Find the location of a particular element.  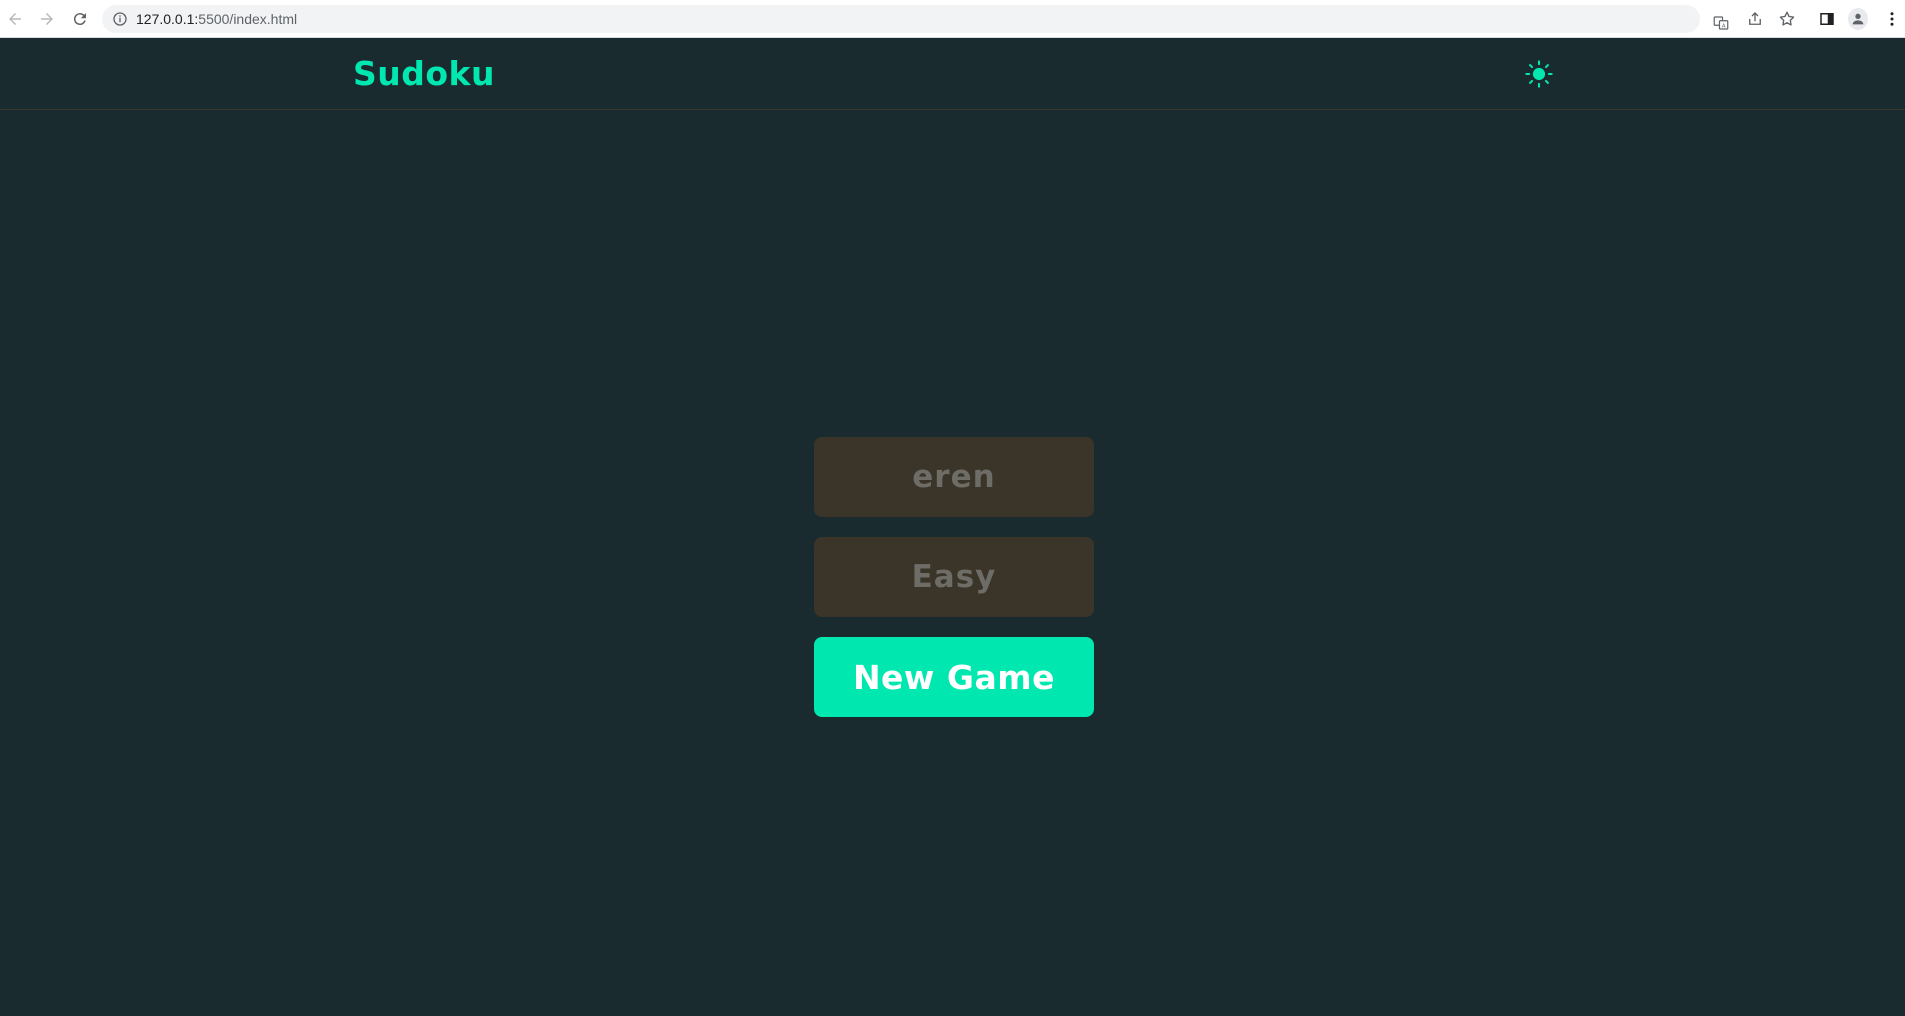

back-button is located at coordinates (15, 19).